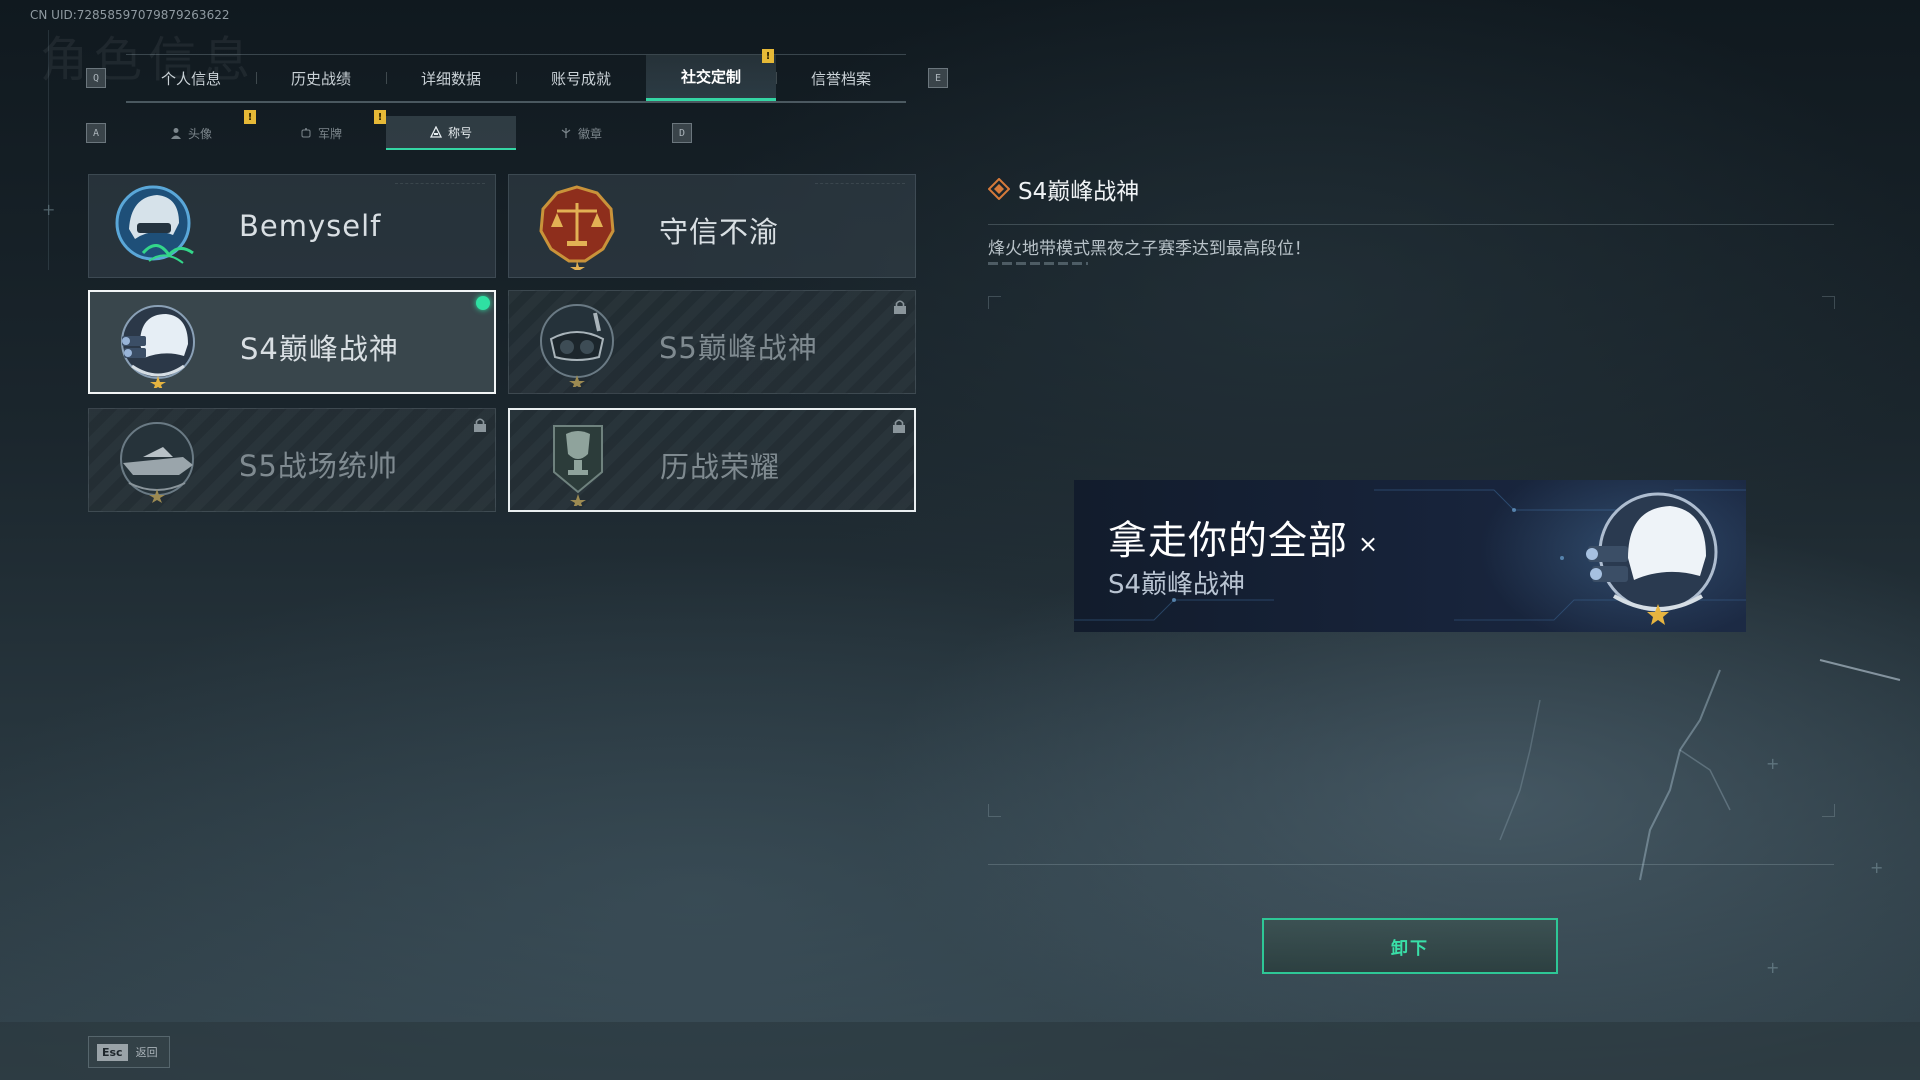  What do you see at coordinates (1079, 192) in the screenshot?
I see `detail-title: S4巅峰战神` at bounding box center [1079, 192].